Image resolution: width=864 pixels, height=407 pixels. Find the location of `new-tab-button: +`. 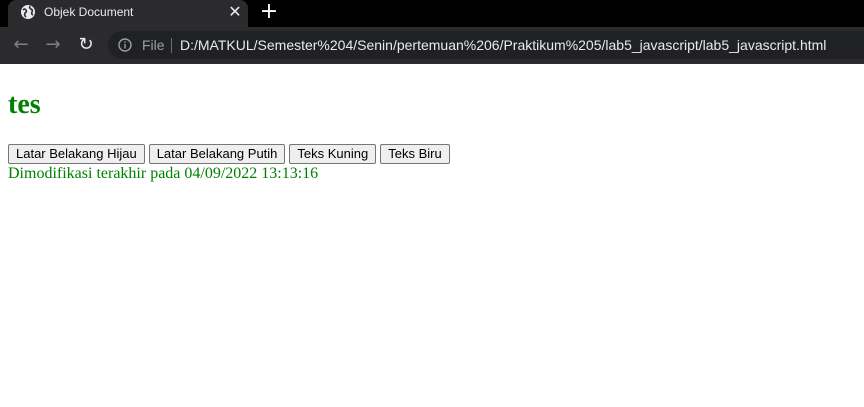

new-tab-button: + is located at coordinates (269, 12).